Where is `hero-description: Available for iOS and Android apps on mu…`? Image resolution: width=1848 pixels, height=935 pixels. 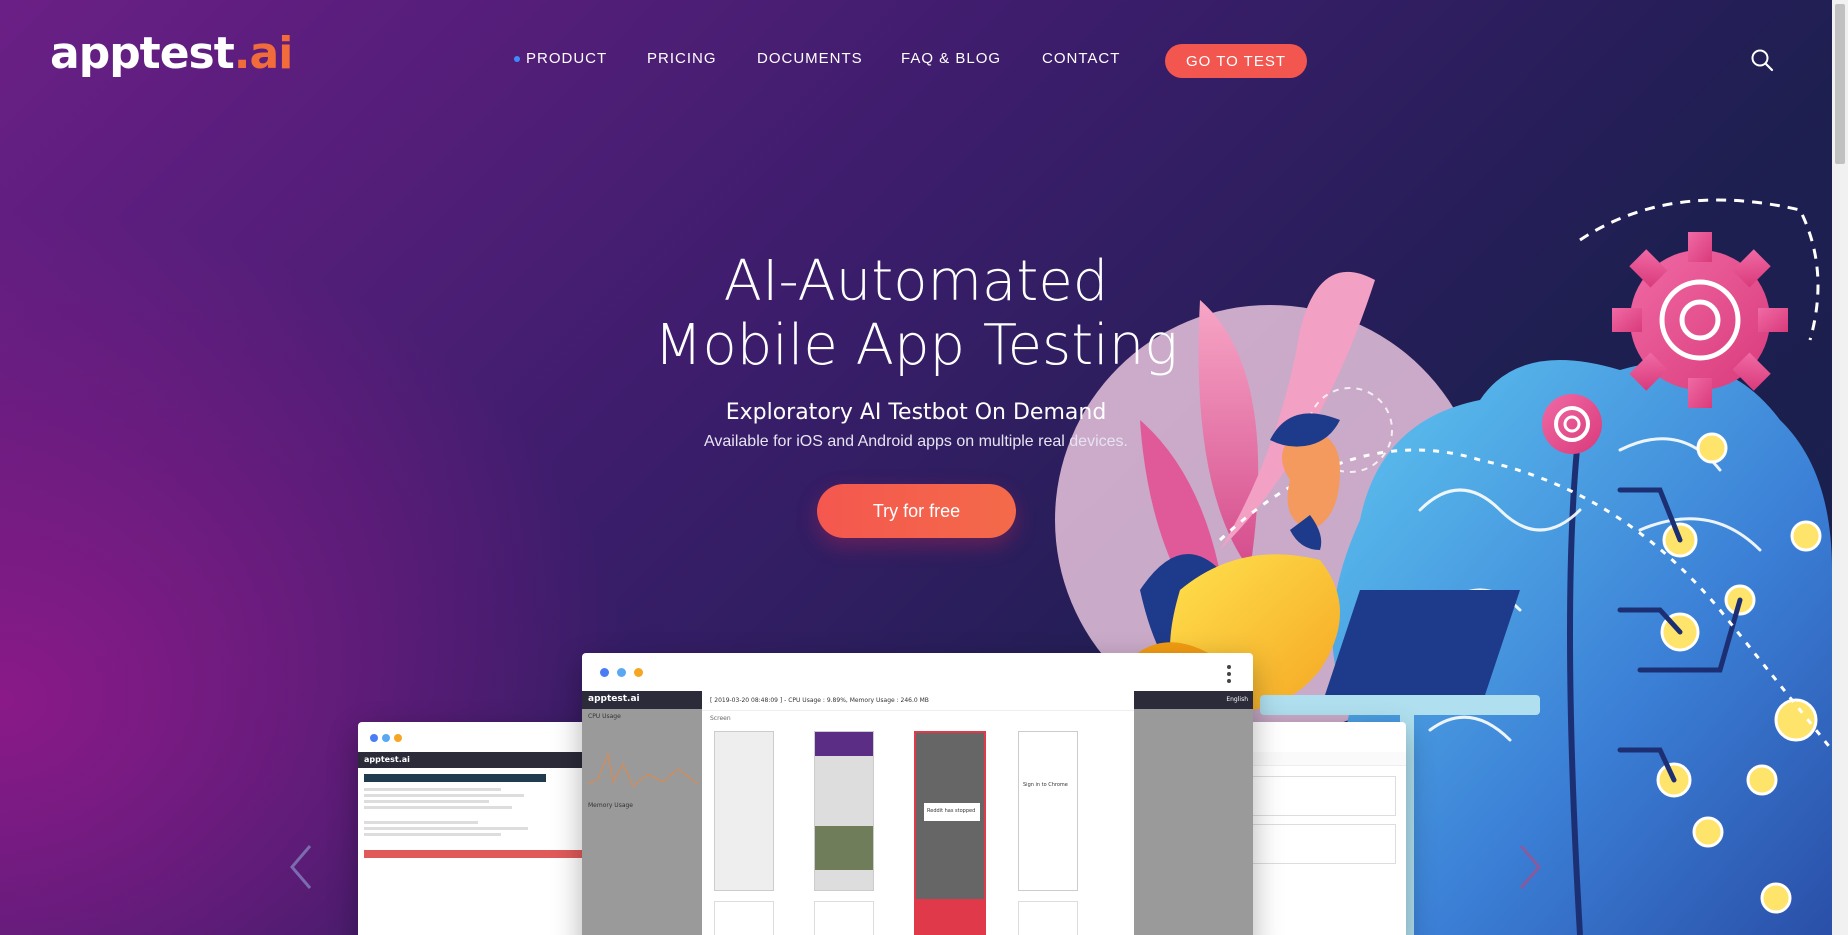
hero-description: Available for iOS and Android apps on mu… is located at coordinates (916, 441).